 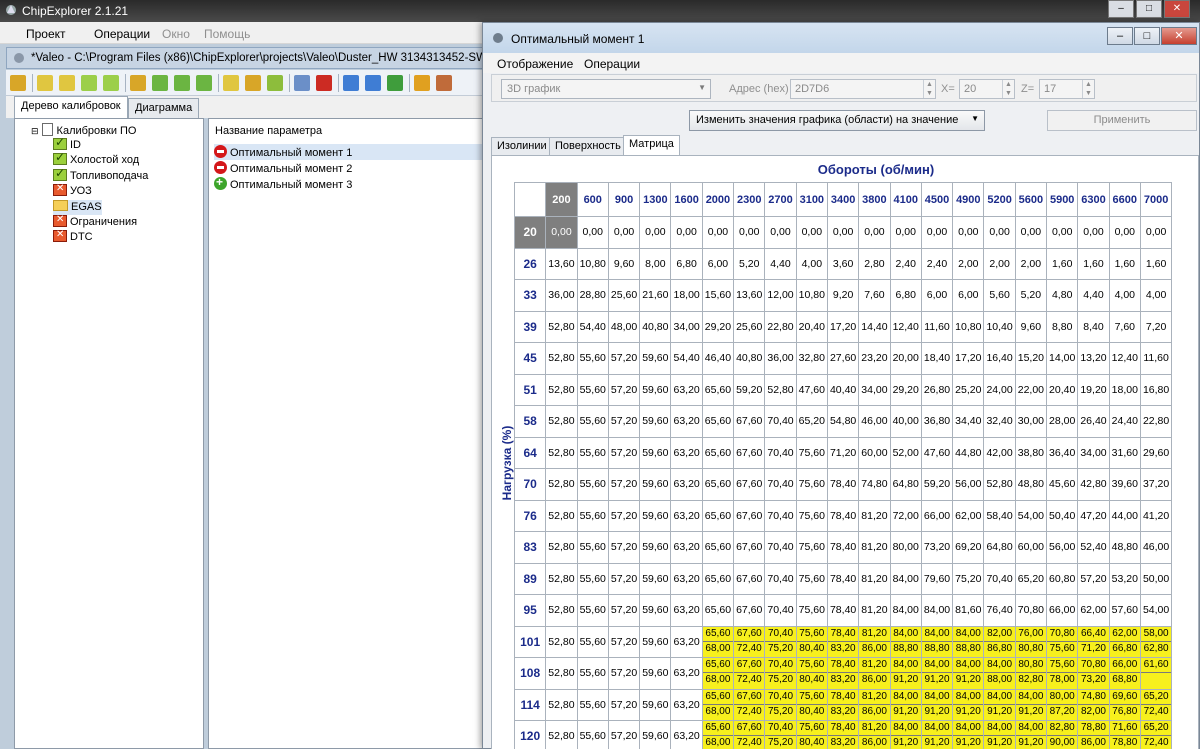 What do you see at coordinates (1093, 610) in the screenshot?
I see `matrix-cell: 62,00` at bounding box center [1093, 610].